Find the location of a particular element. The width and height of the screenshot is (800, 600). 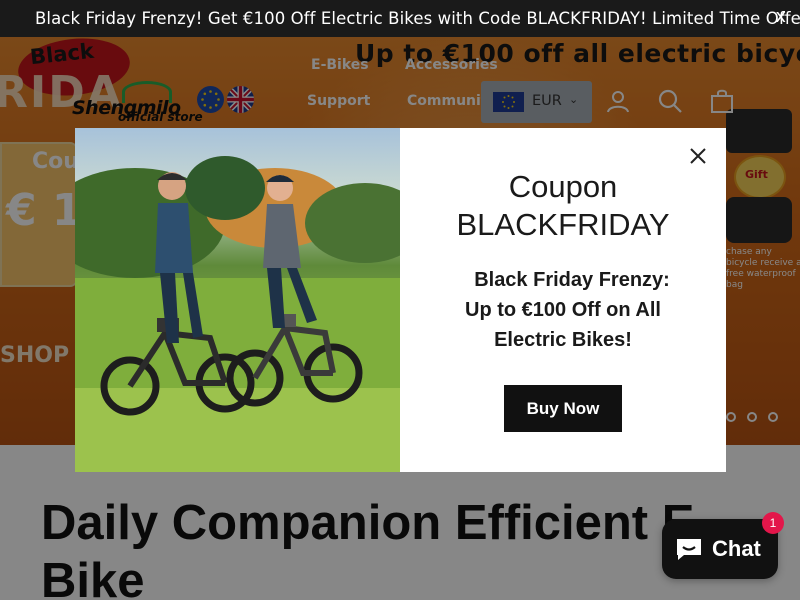

chat-bubble-icon is located at coordinates (689, 549).